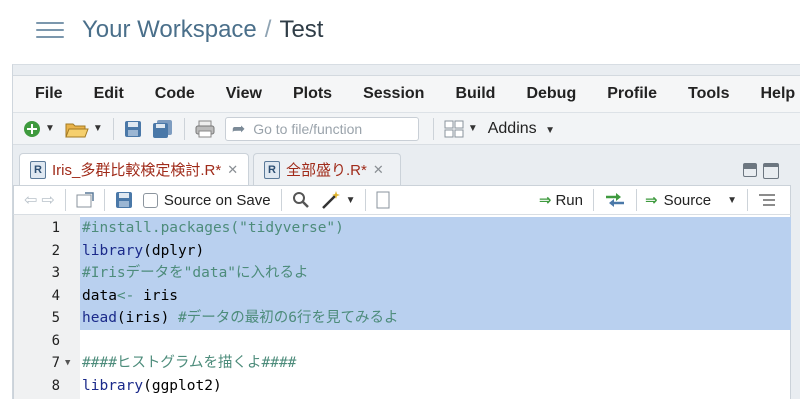 The height and width of the screenshot is (399, 800). What do you see at coordinates (435, 250) in the screenshot?
I see `code-text: library(dplyr)` at bounding box center [435, 250].